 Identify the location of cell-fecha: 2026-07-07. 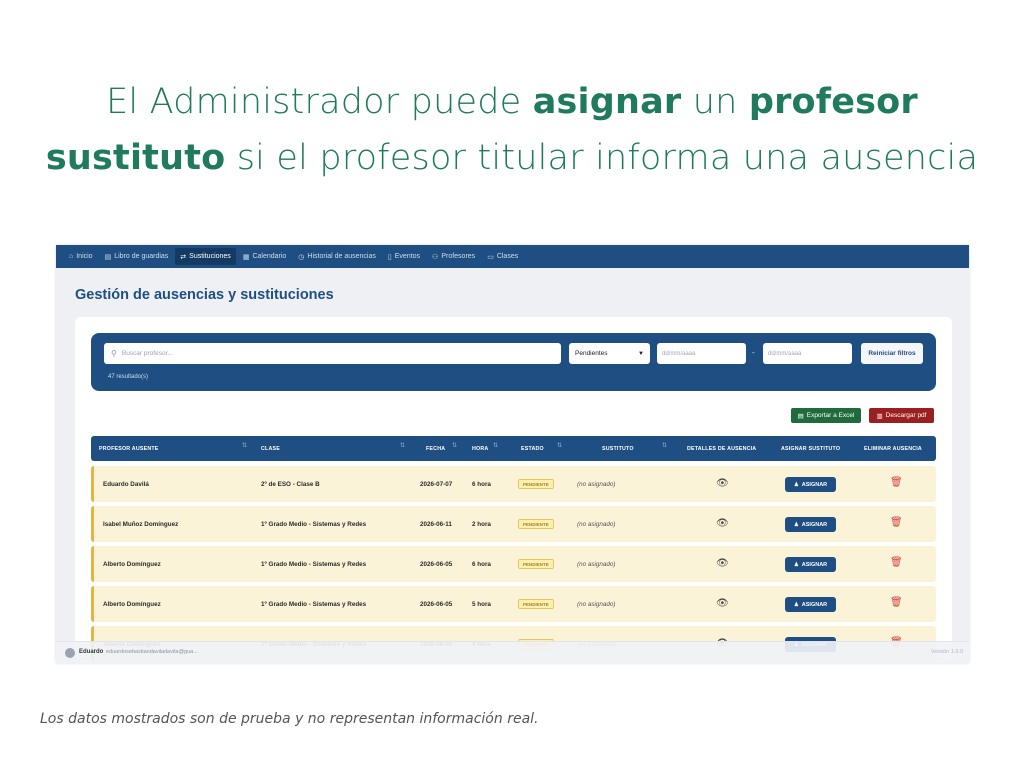
(436, 484).